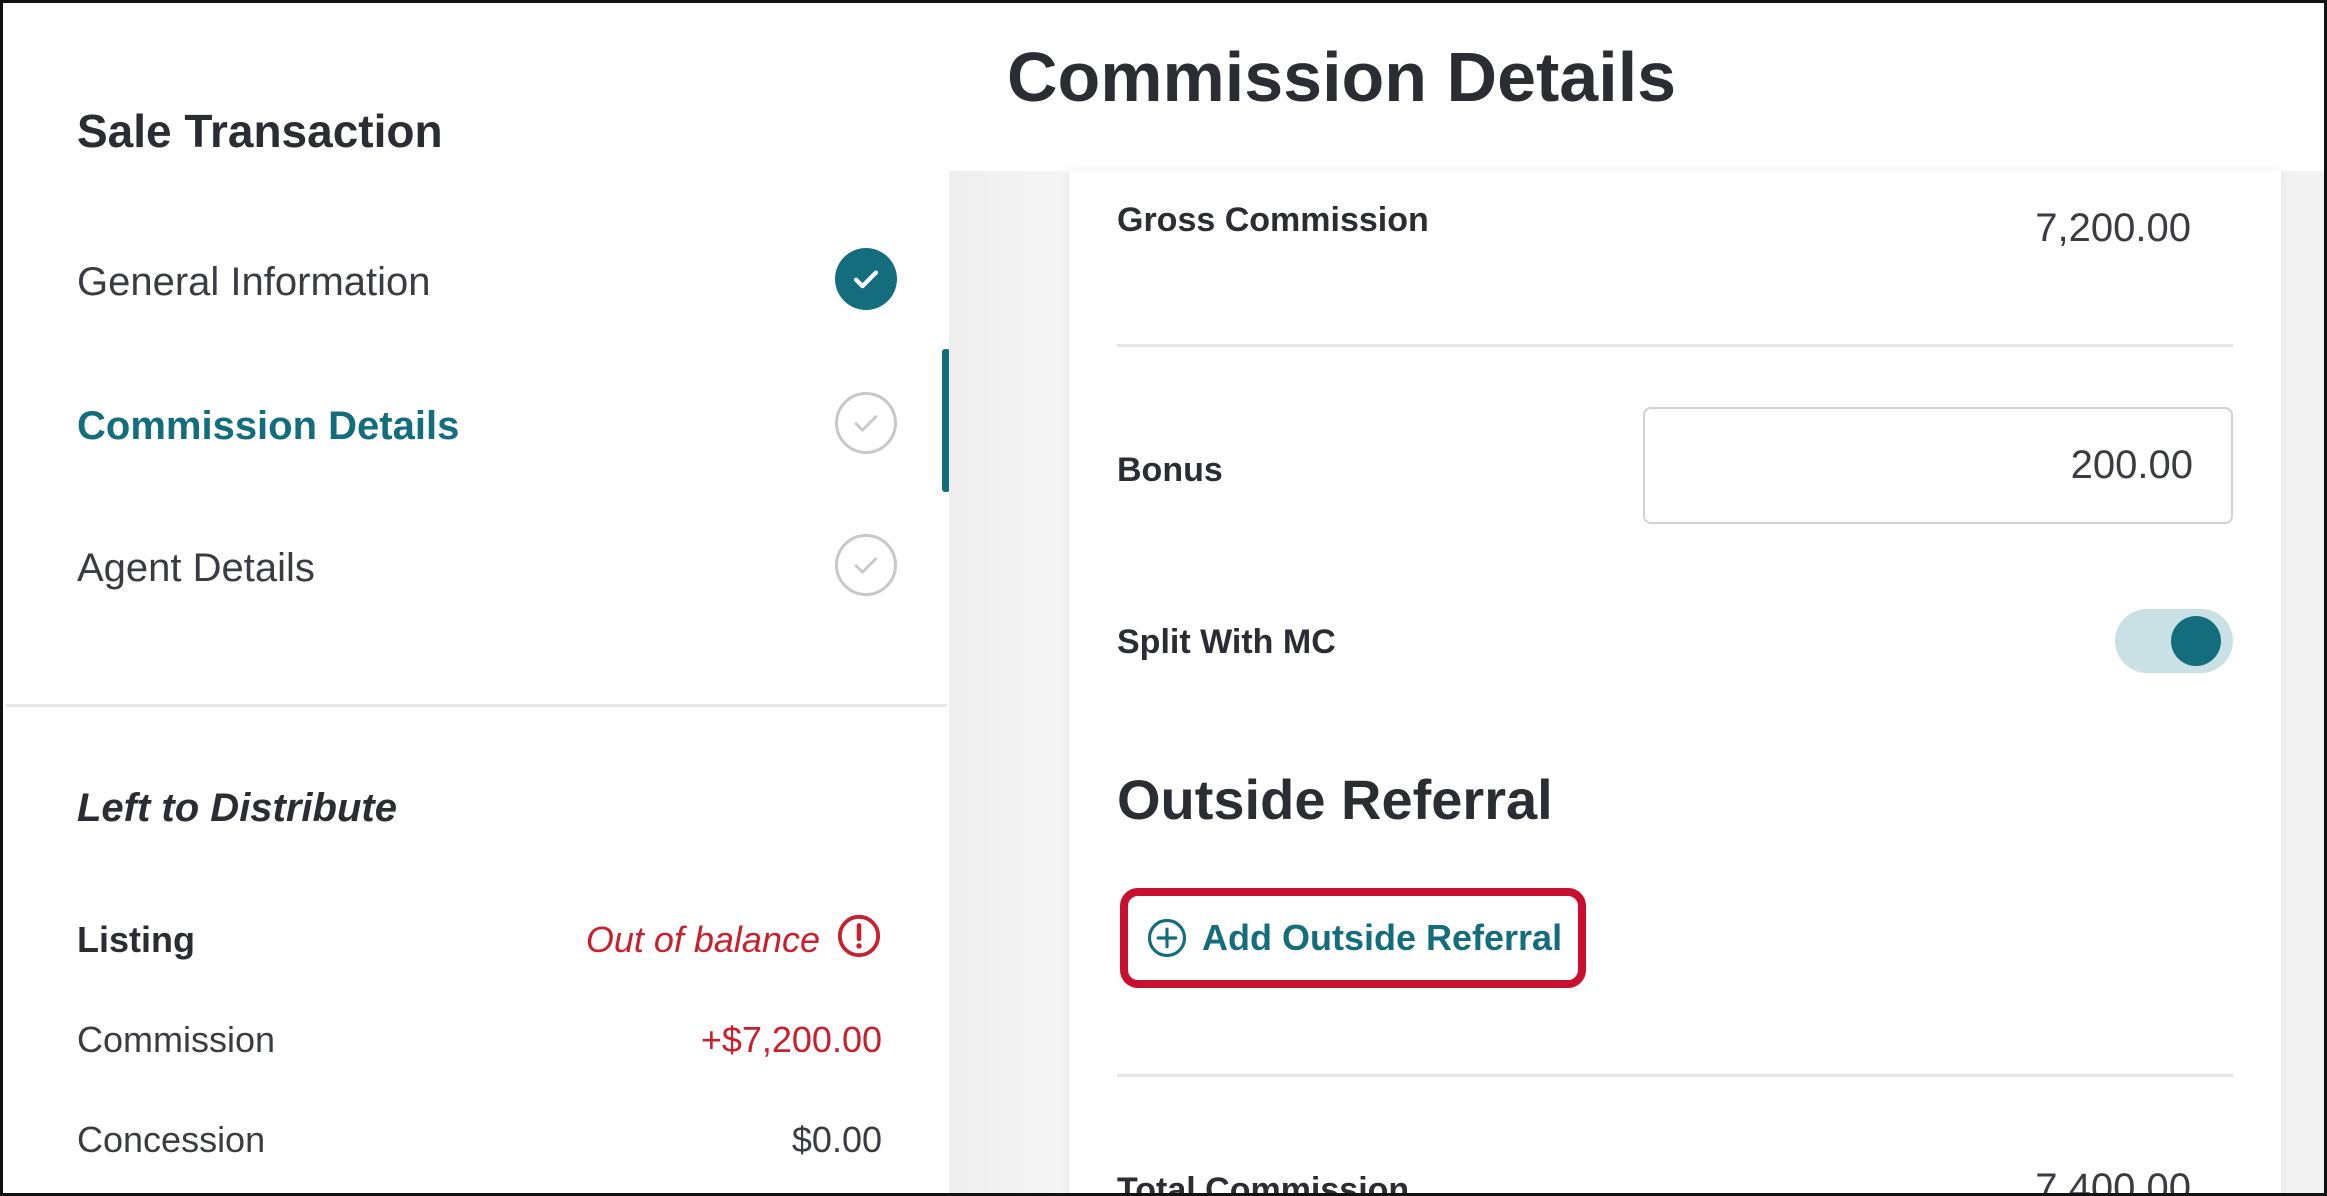 The image size is (2327, 1196). What do you see at coordinates (1273, 220) in the screenshot?
I see `gross-commission-label: Gross Commission` at bounding box center [1273, 220].